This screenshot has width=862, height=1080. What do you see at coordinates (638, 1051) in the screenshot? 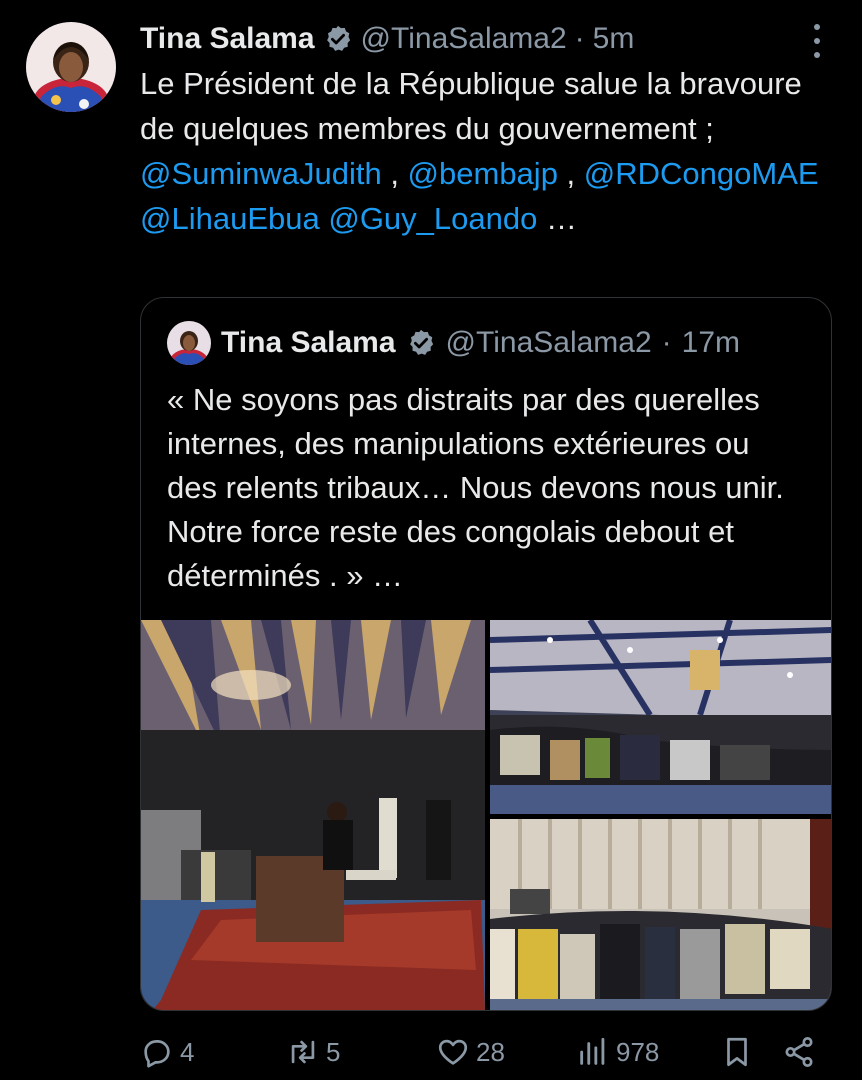
I see `views-count: 978` at bounding box center [638, 1051].